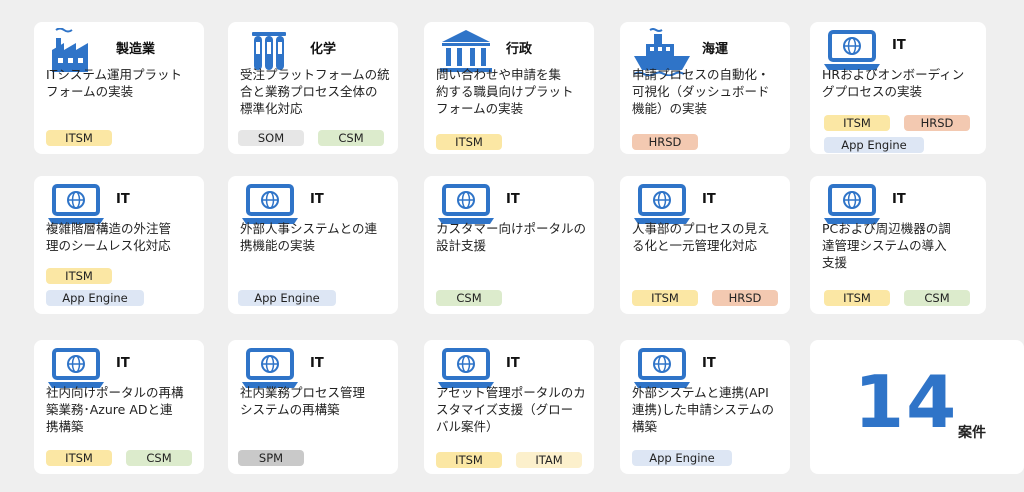 The image size is (1024, 492). What do you see at coordinates (701, 91) in the screenshot?
I see `case-description: 申請プロセスの自動化・ 可視化（ダッシュボード 機能）の実装` at bounding box center [701, 91].